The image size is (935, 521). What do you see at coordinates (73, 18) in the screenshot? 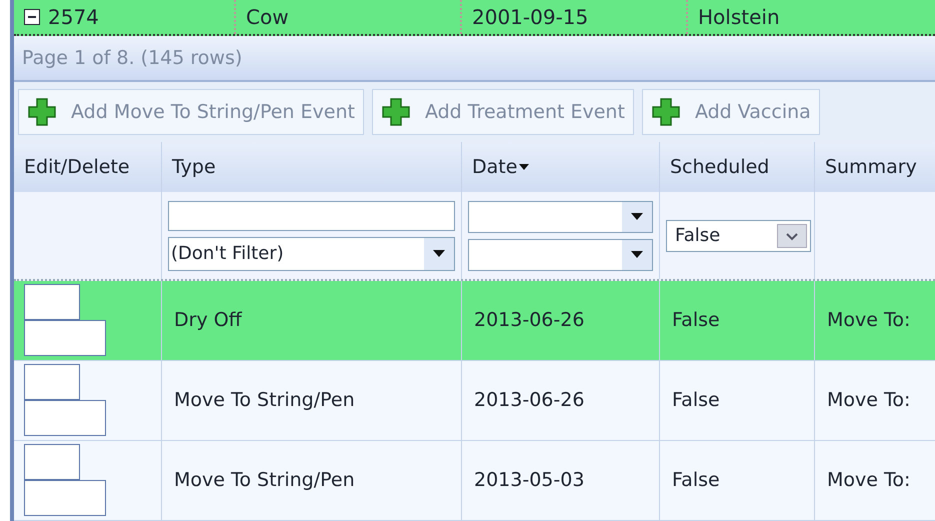
I see `parent-row-cell-text: 2574` at bounding box center [73, 18].